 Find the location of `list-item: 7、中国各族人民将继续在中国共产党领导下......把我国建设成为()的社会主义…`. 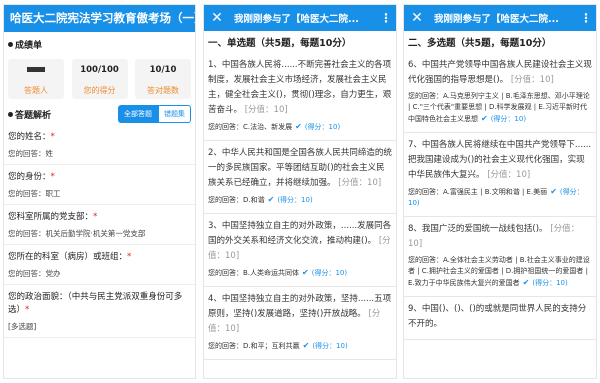

list-item: 7、中国各族人民将继续在中国共产党领导下......把我国建设成为()的社会主义… is located at coordinates (500, 175).